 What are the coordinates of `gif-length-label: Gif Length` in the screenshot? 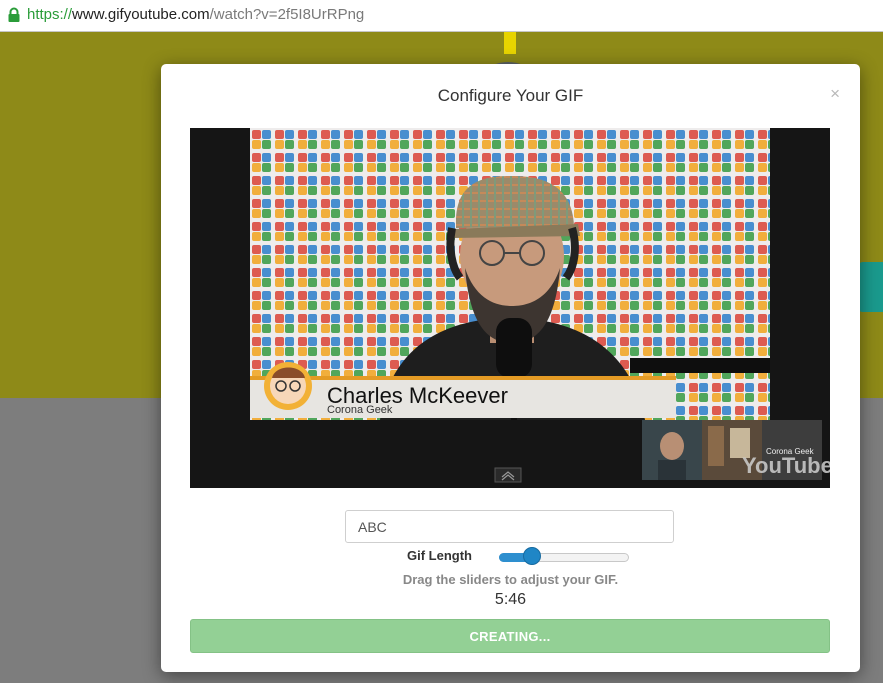 It's located at (439, 555).